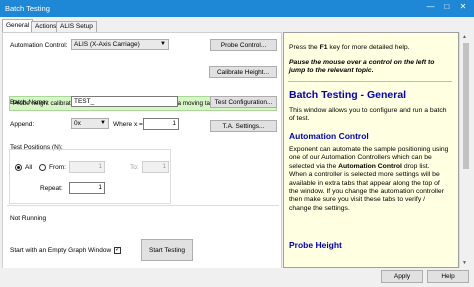 This screenshot has width=474, height=287. I want to click on from-input: 1, so click(87, 167).